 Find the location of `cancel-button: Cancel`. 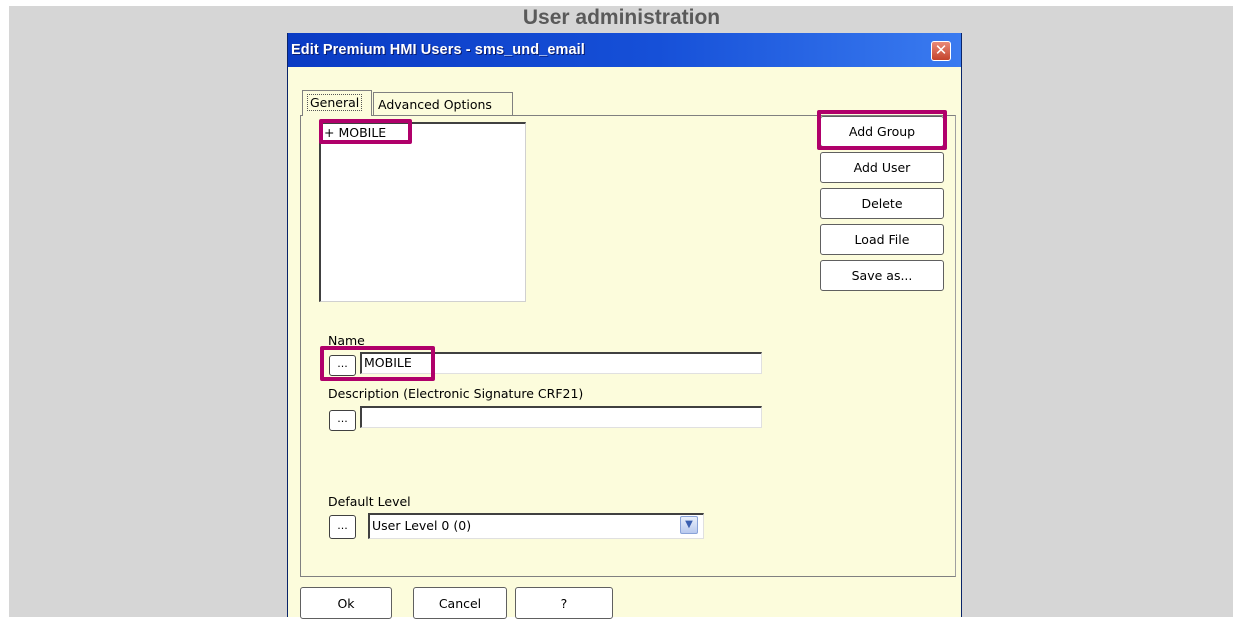

cancel-button: Cancel is located at coordinates (460, 603).